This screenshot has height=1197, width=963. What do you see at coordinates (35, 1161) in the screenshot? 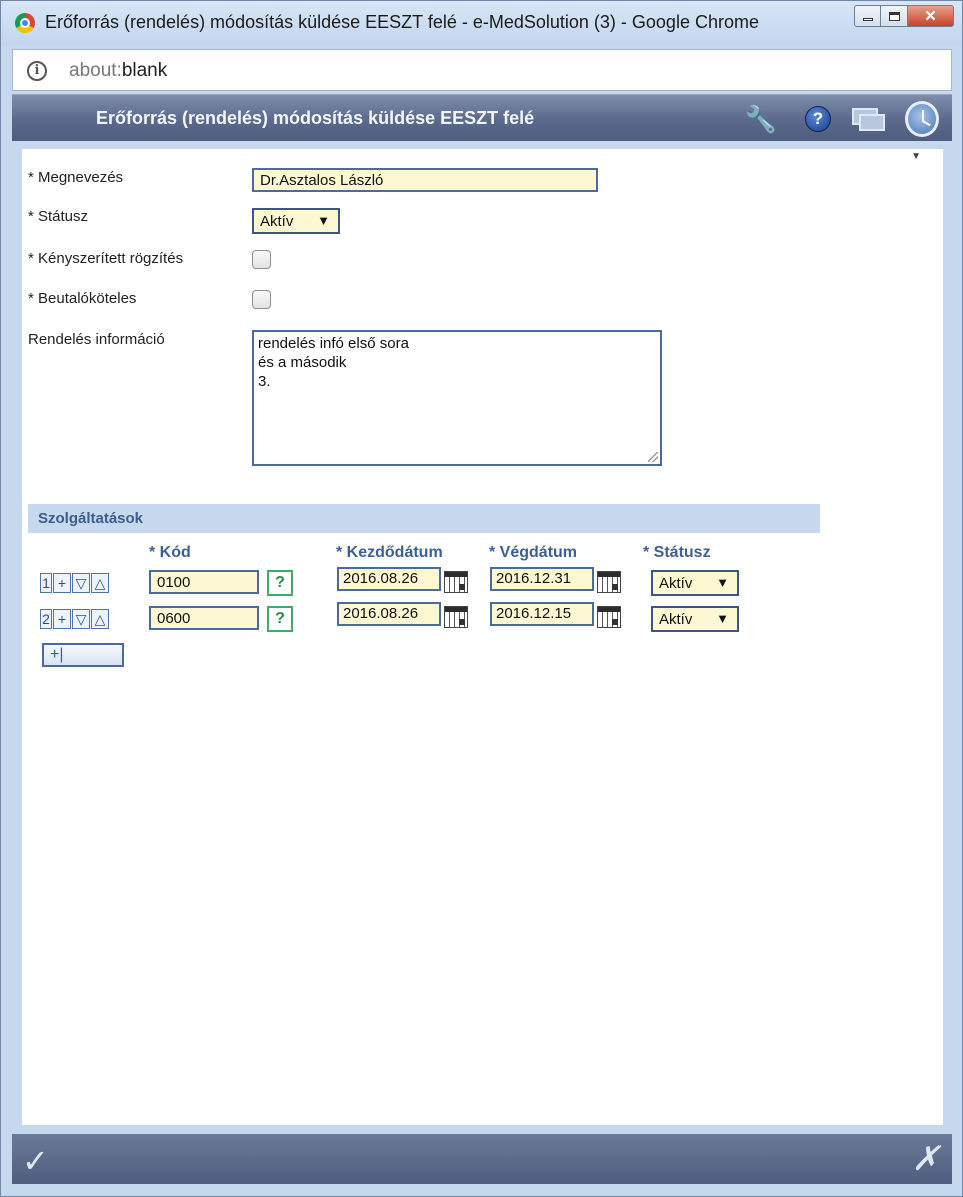
I see `ok-check-icon: ✓` at bounding box center [35, 1161].